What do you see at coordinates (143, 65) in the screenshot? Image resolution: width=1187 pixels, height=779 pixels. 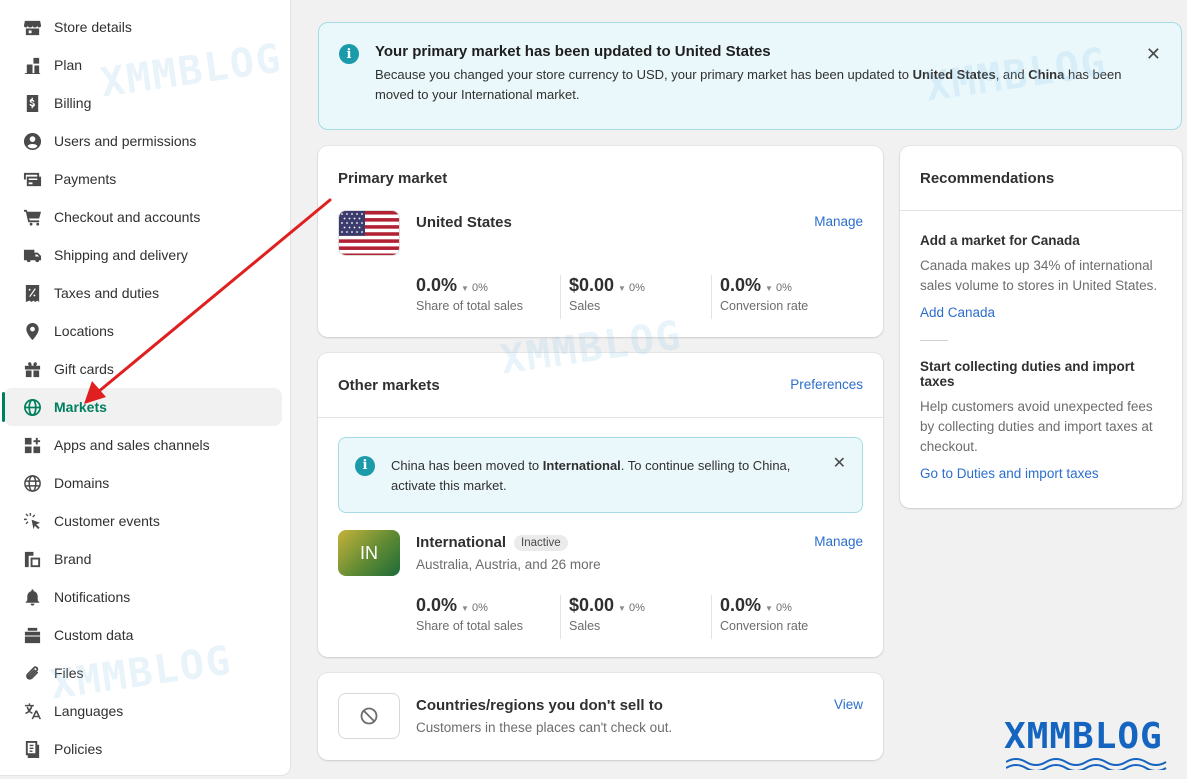 I see `sidebar-item-plan: Plan` at bounding box center [143, 65].